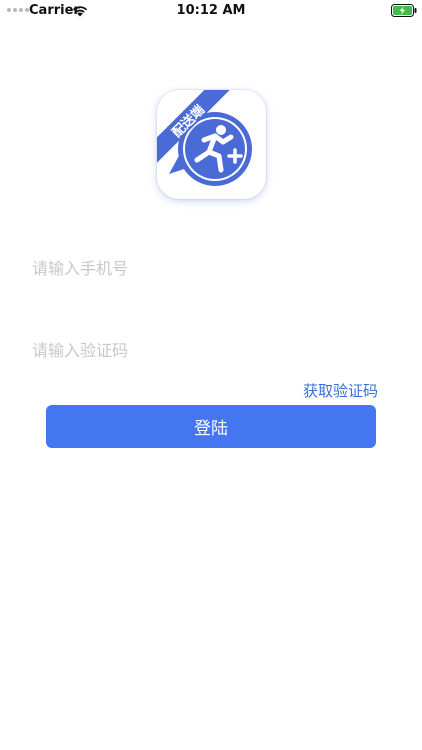 The image size is (422, 750). I want to click on phone-input, so click(207, 268).